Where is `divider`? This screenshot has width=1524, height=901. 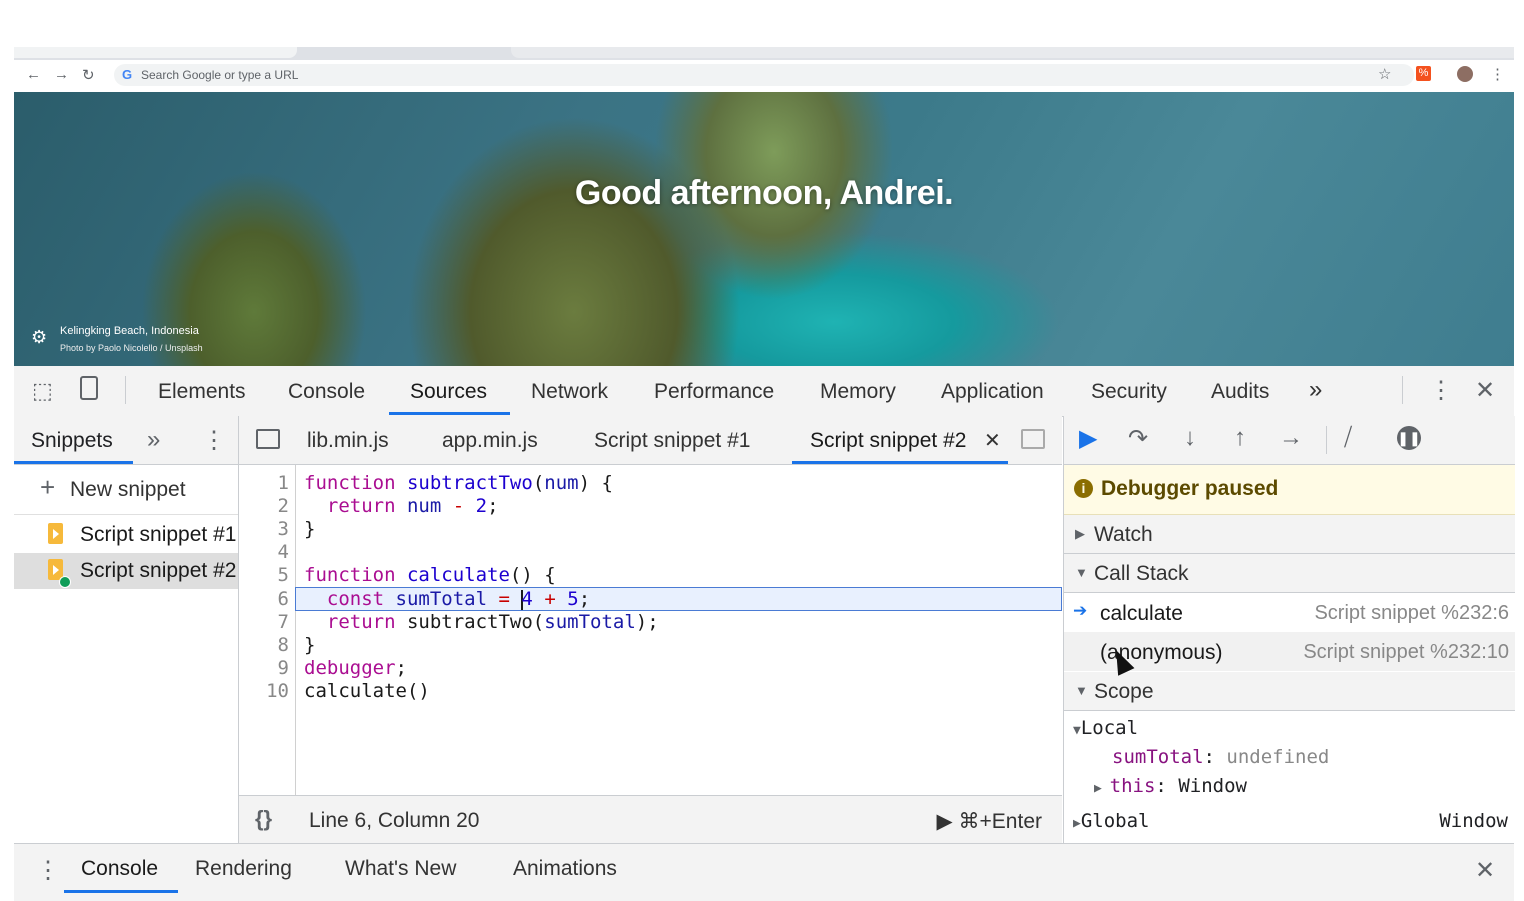 divider is located at coordinates (1326, 440).